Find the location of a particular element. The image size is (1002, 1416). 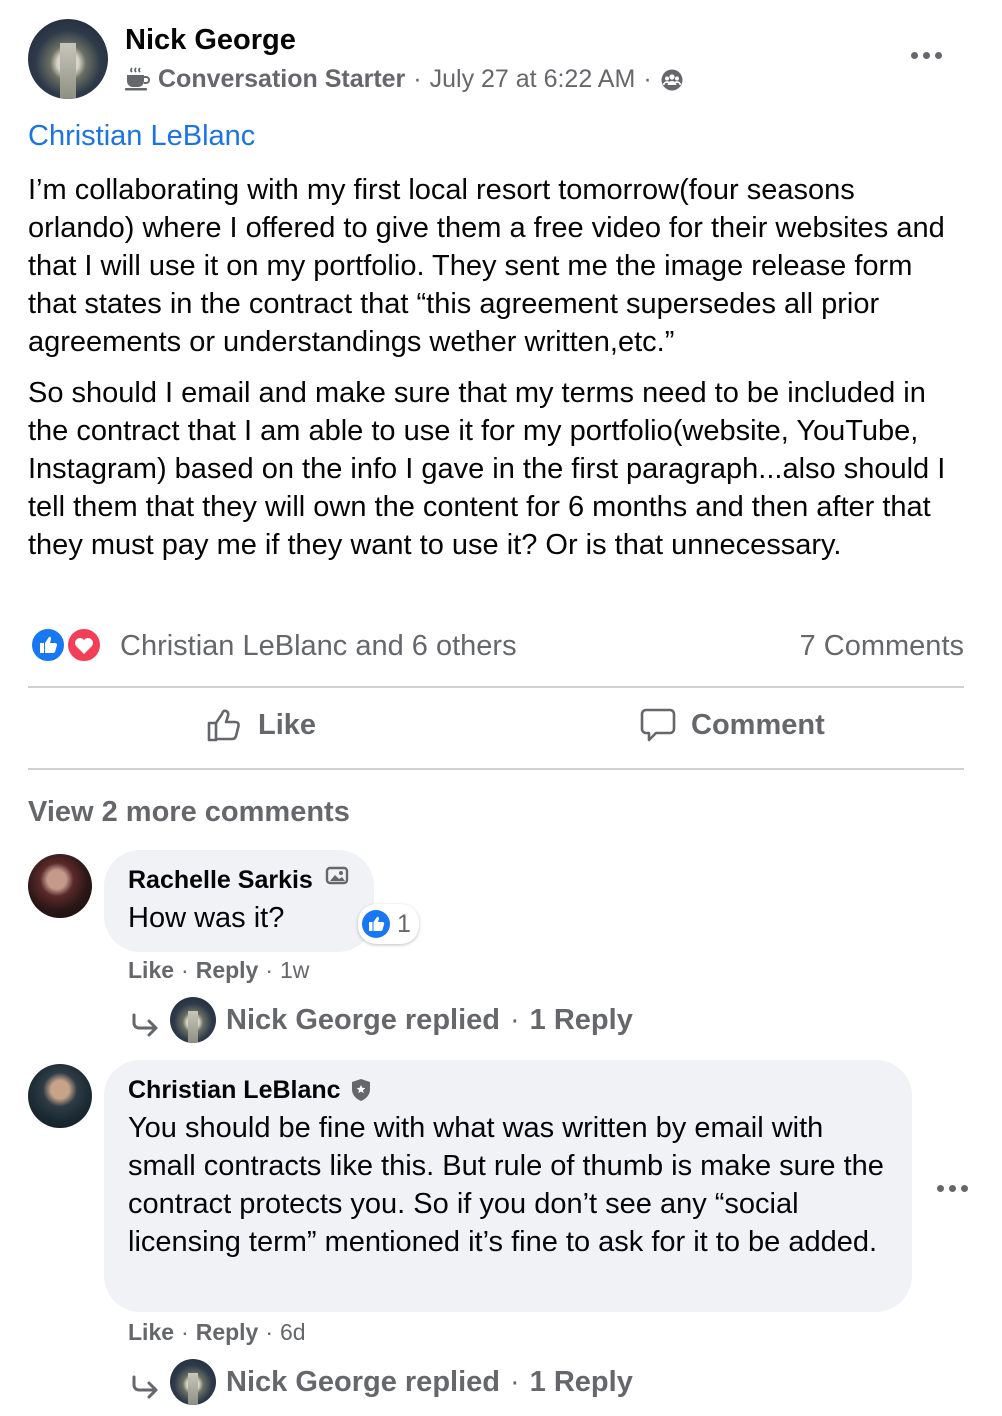

comment-button: Comment is located at coordinates (732, 725).